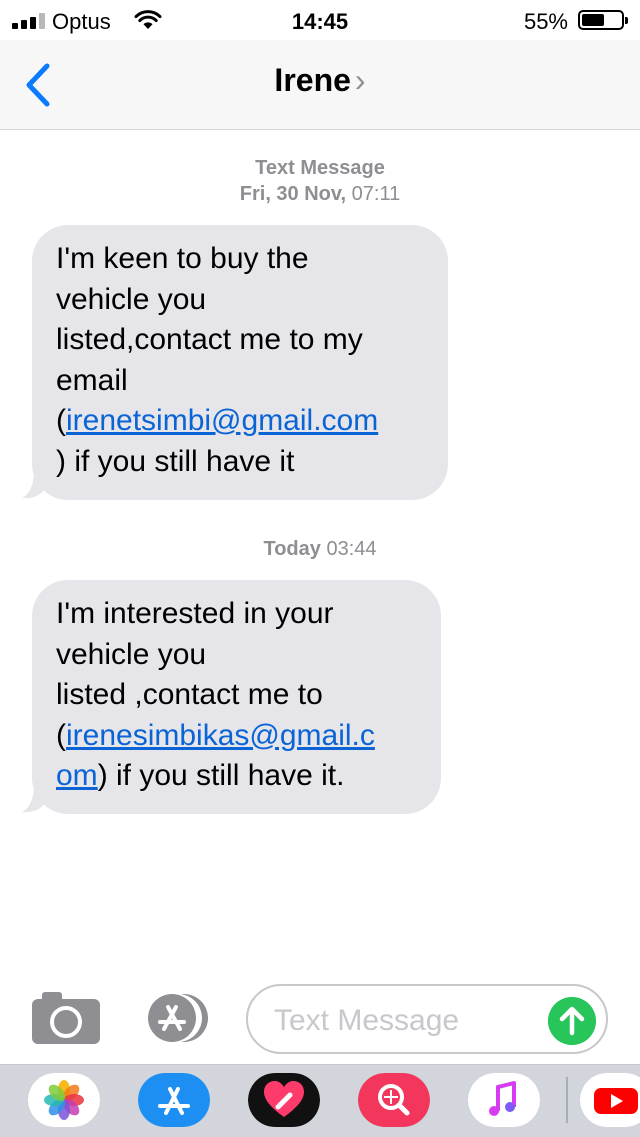  I want to click on chevron-right-icon: ›, so click(360, 80).